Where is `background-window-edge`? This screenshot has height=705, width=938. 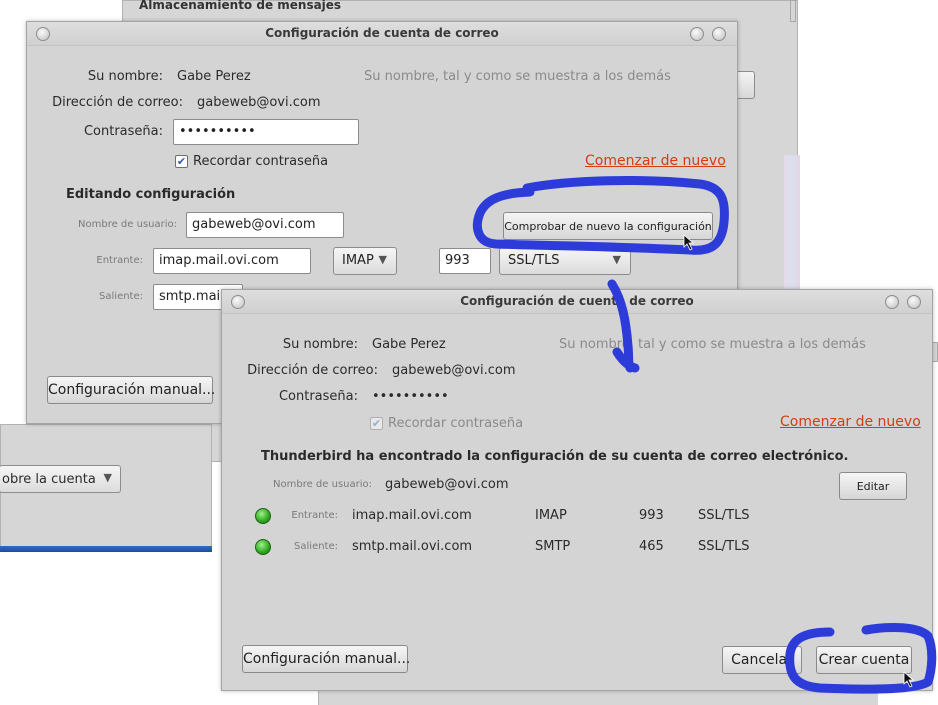 background-window-edge is located at coordinates (793, 11).